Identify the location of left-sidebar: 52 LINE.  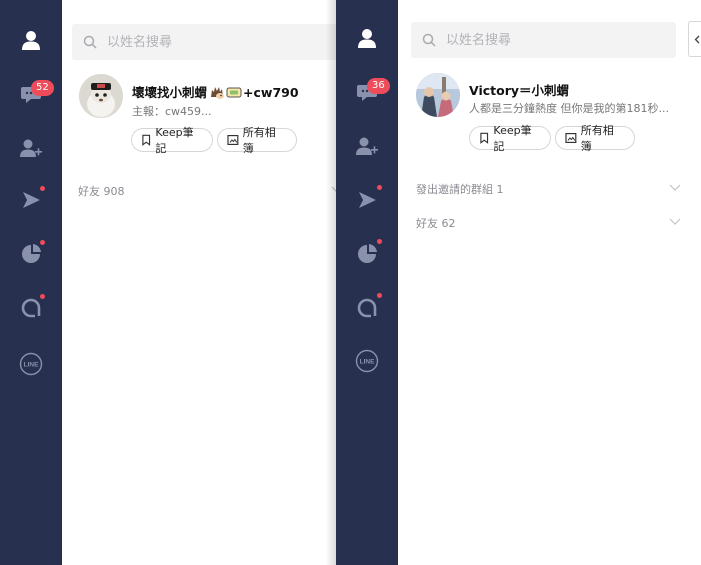
(31, 282).